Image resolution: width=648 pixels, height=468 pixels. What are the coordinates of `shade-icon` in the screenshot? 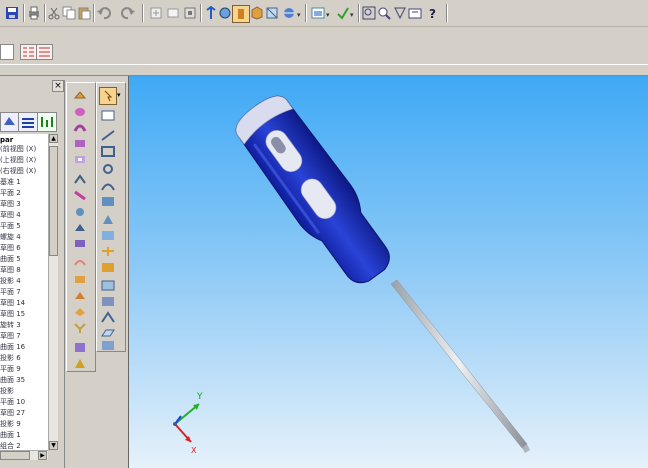 It's located at (272, 13).